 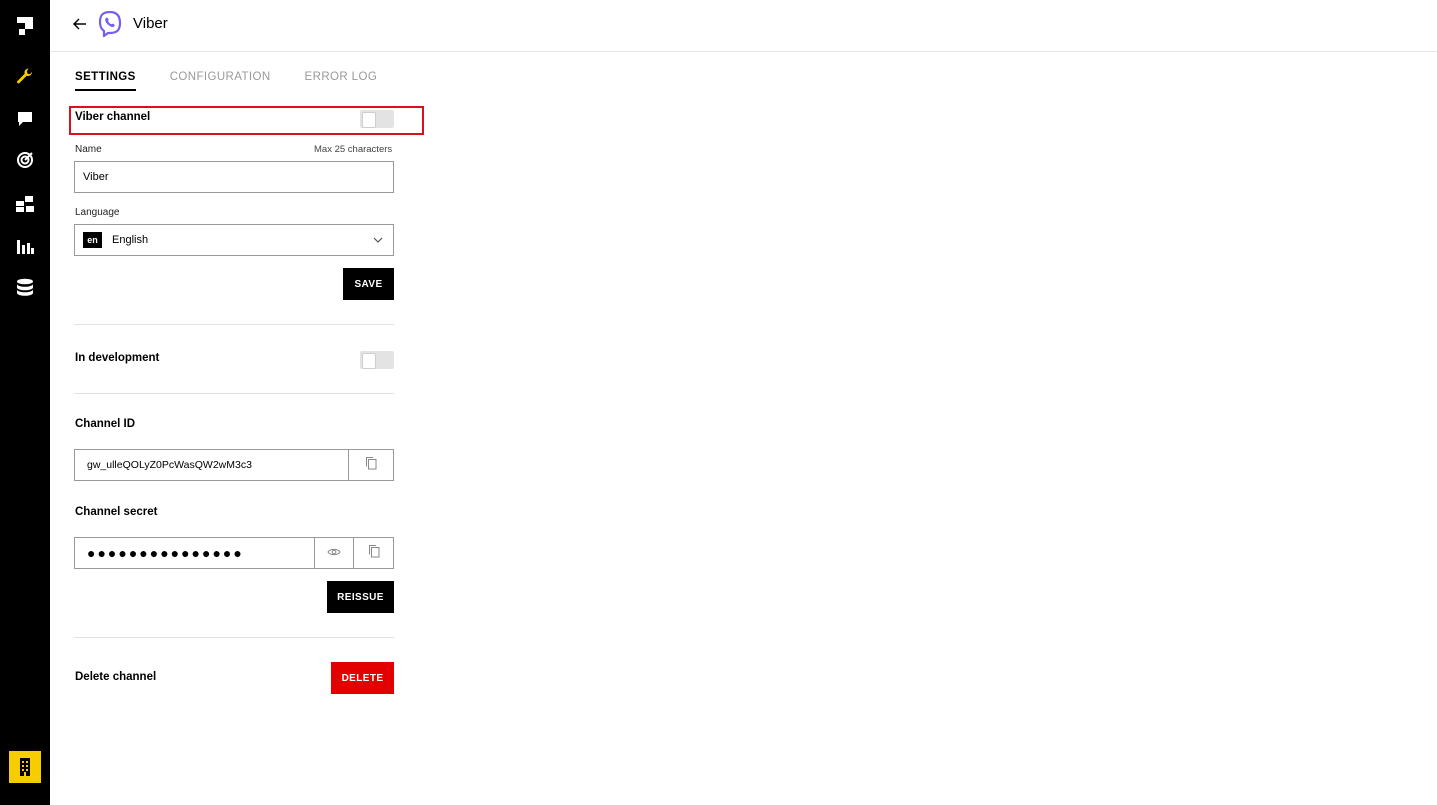 I want to click on reissue-button: REISSUE, so click(x=360, y=597).